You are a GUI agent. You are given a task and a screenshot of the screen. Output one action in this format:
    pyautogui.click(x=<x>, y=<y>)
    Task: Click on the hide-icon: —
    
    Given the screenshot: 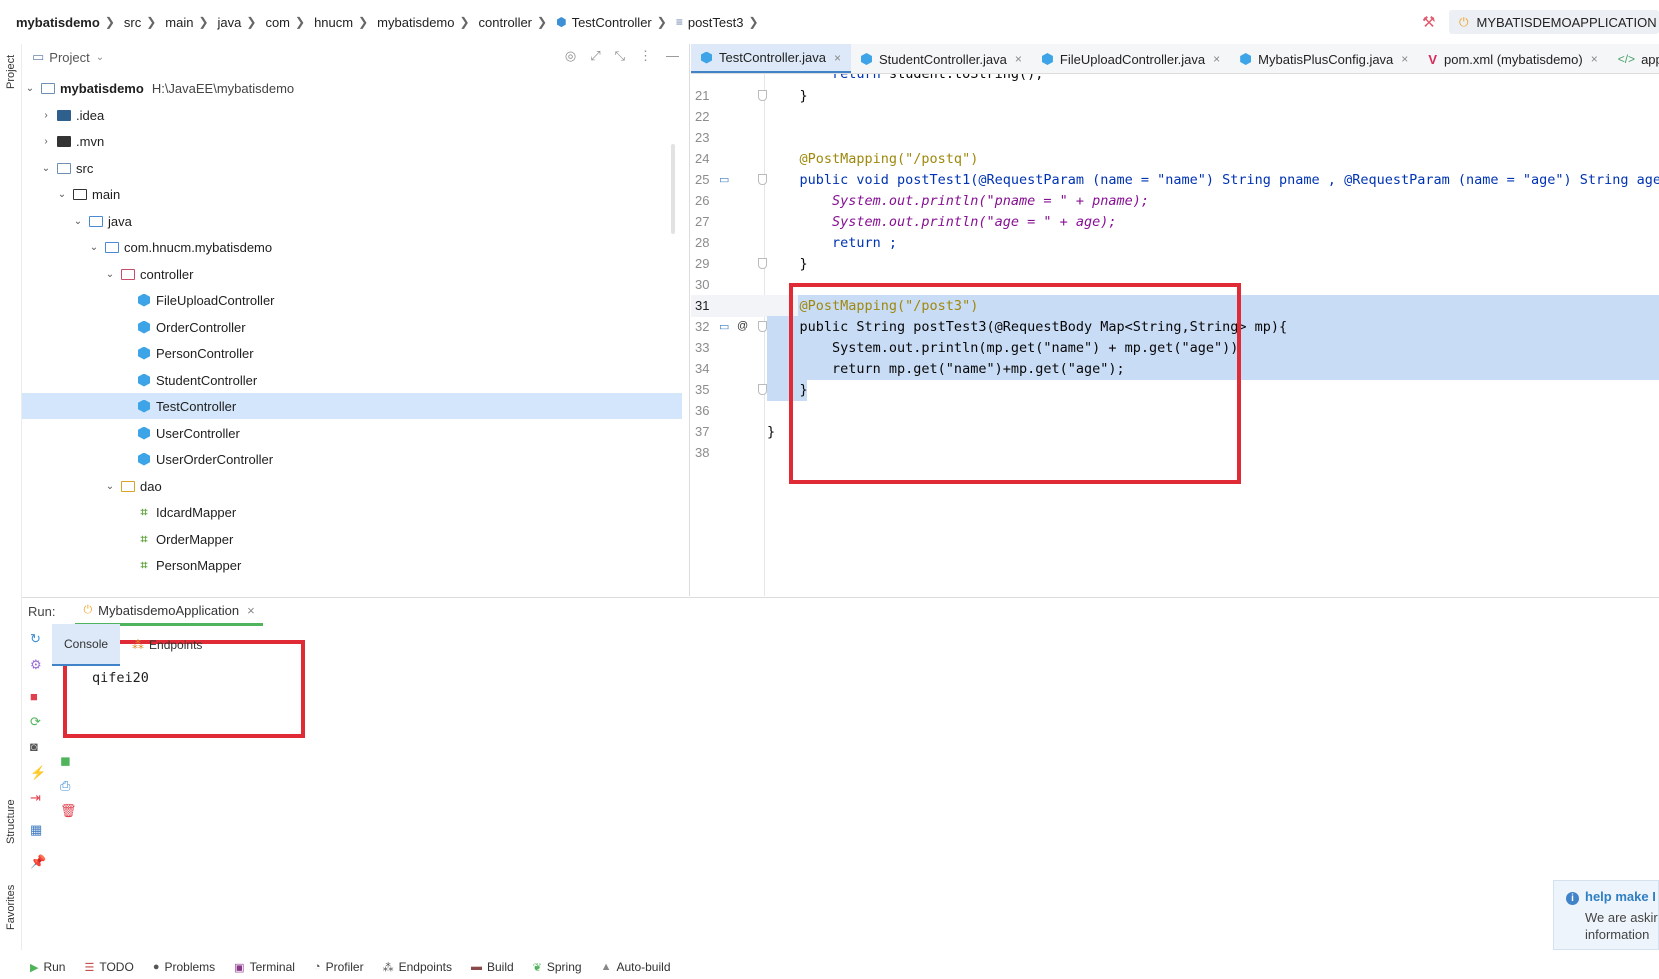 What is the action you would take?
    pyautogui.click(x=672, y=56)
    